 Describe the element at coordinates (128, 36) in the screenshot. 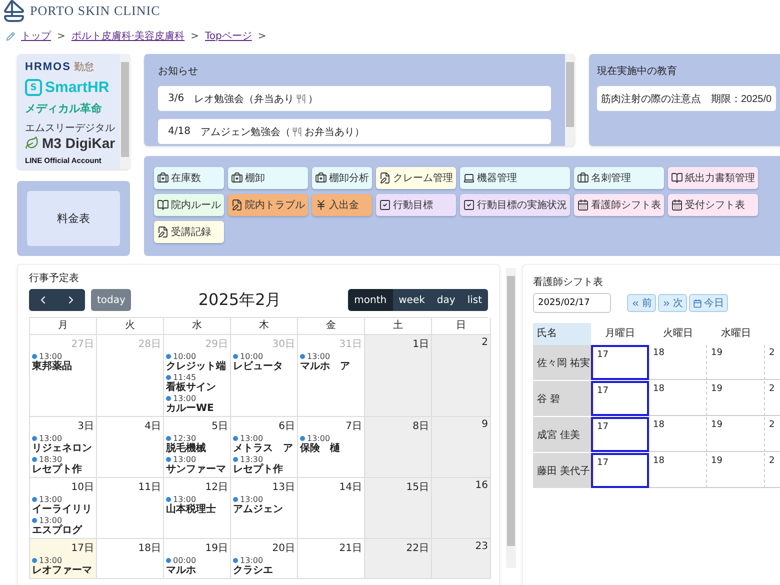

I see `breadcrumb-link: ポルト皮膚科·美容皮膚科` at that location.